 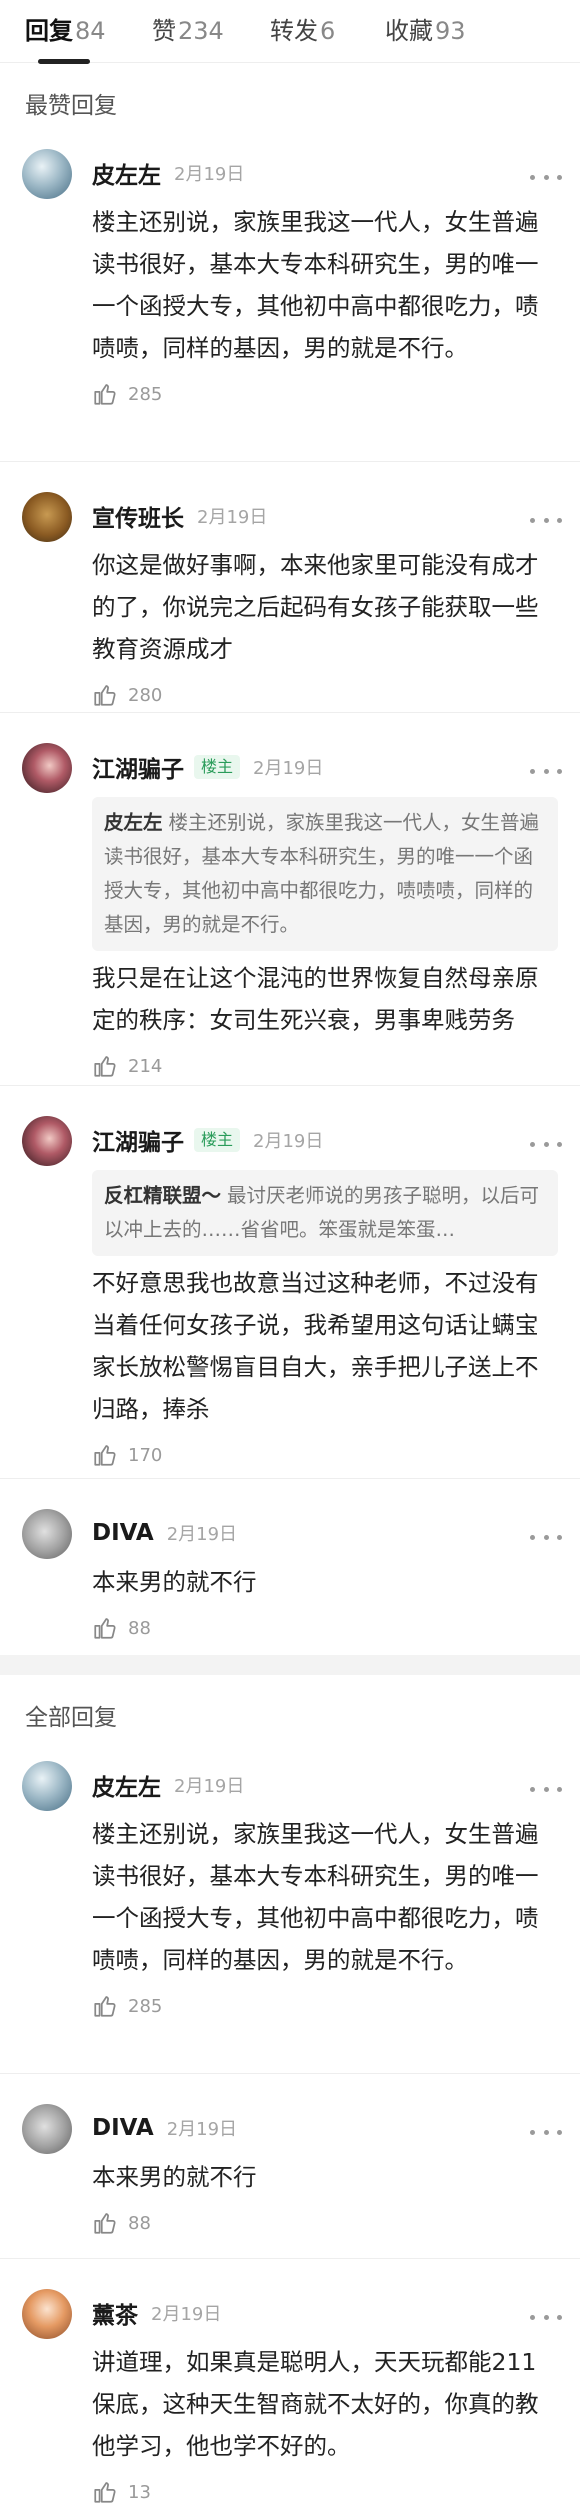 I want to click on tab-favorites: 收藏93, so click(x=425, y=31).